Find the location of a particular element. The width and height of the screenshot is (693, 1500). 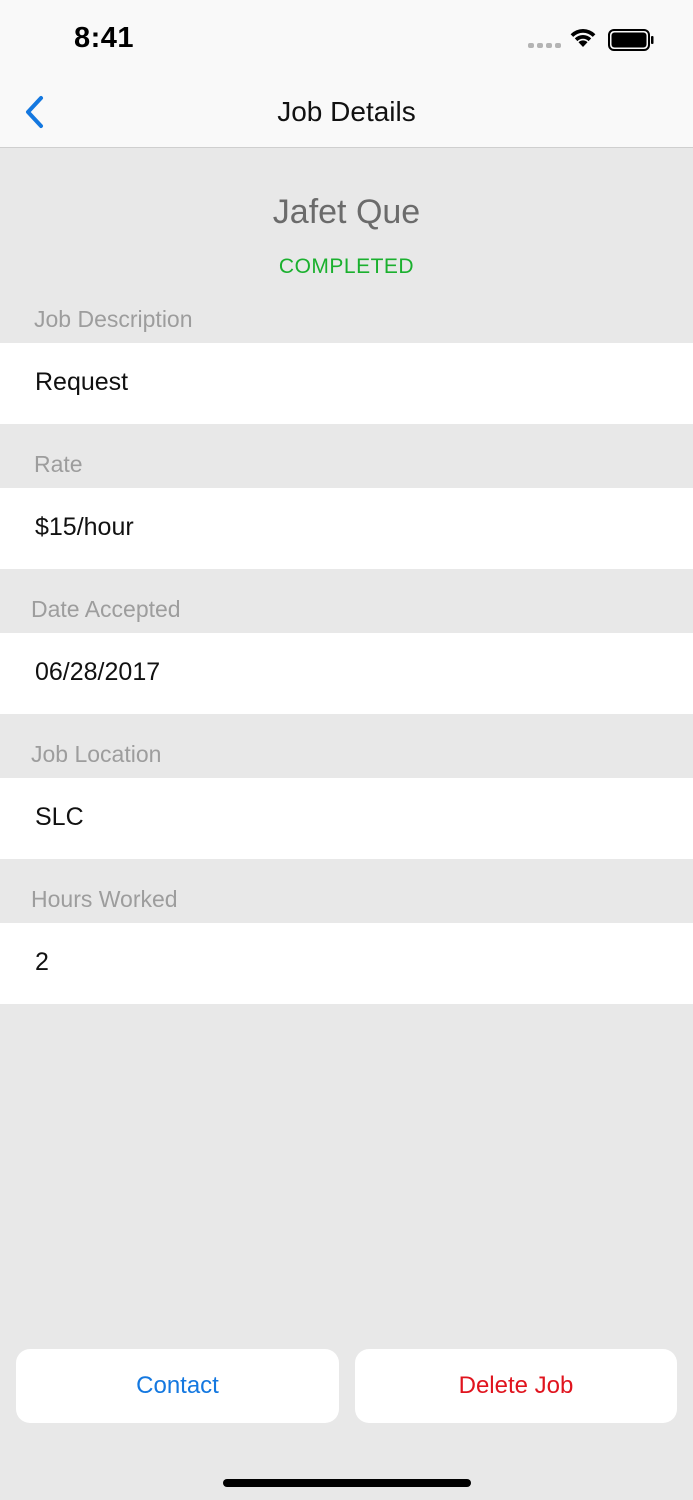

cellular-signal-icon is located at coordinates (544, 45).